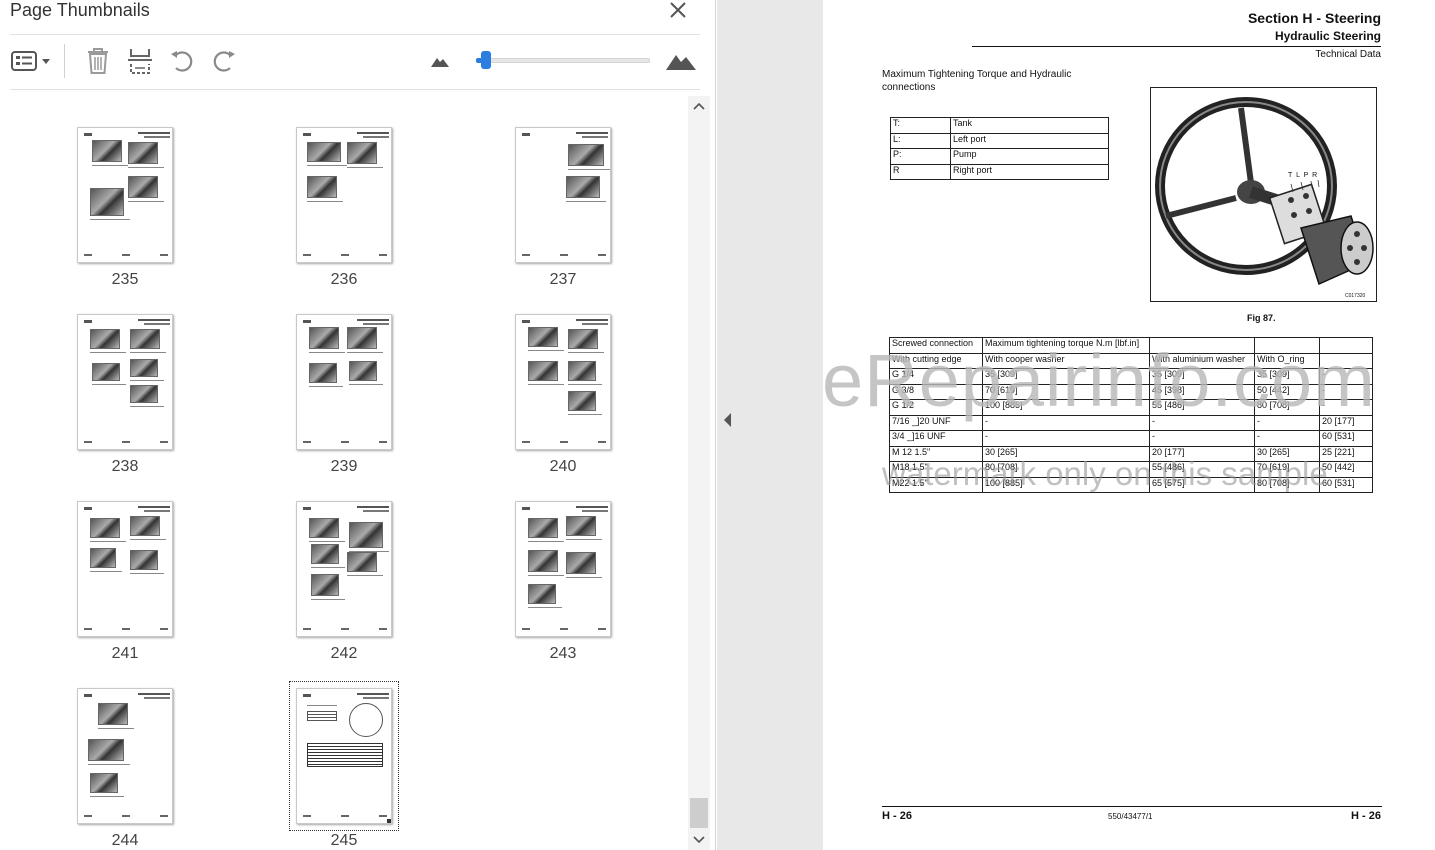 Image resolution: width=1435 pixels, height=850 pixels. What do you see at coordinates (344, 466) in the screenshot?
I see `thumbnail-page-number: 239` at bounding box center [344, 466].